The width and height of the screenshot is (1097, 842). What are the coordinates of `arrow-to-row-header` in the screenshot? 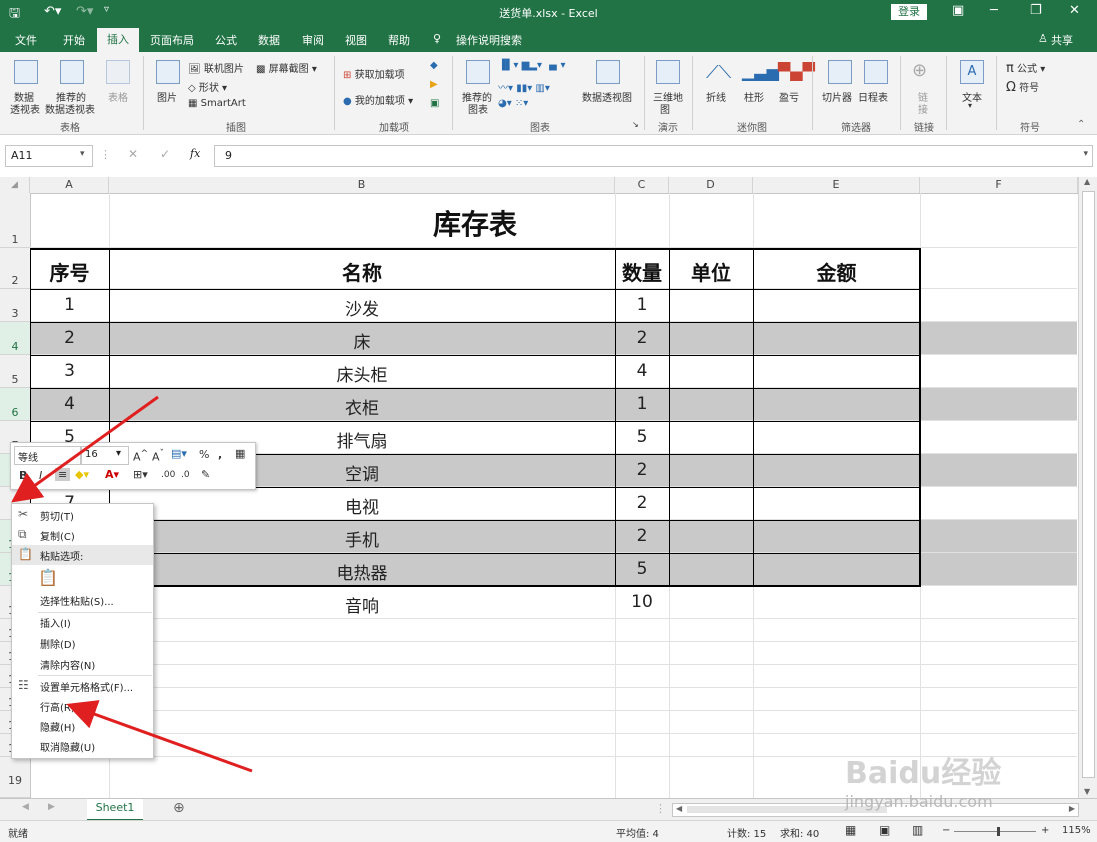 It's located at (85, 449).